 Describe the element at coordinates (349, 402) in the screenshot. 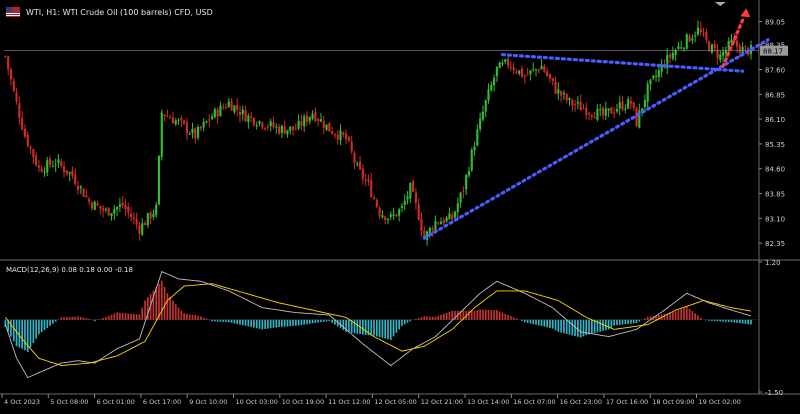

I see `time-tick-label: 11 Oct 12:00` at that location.